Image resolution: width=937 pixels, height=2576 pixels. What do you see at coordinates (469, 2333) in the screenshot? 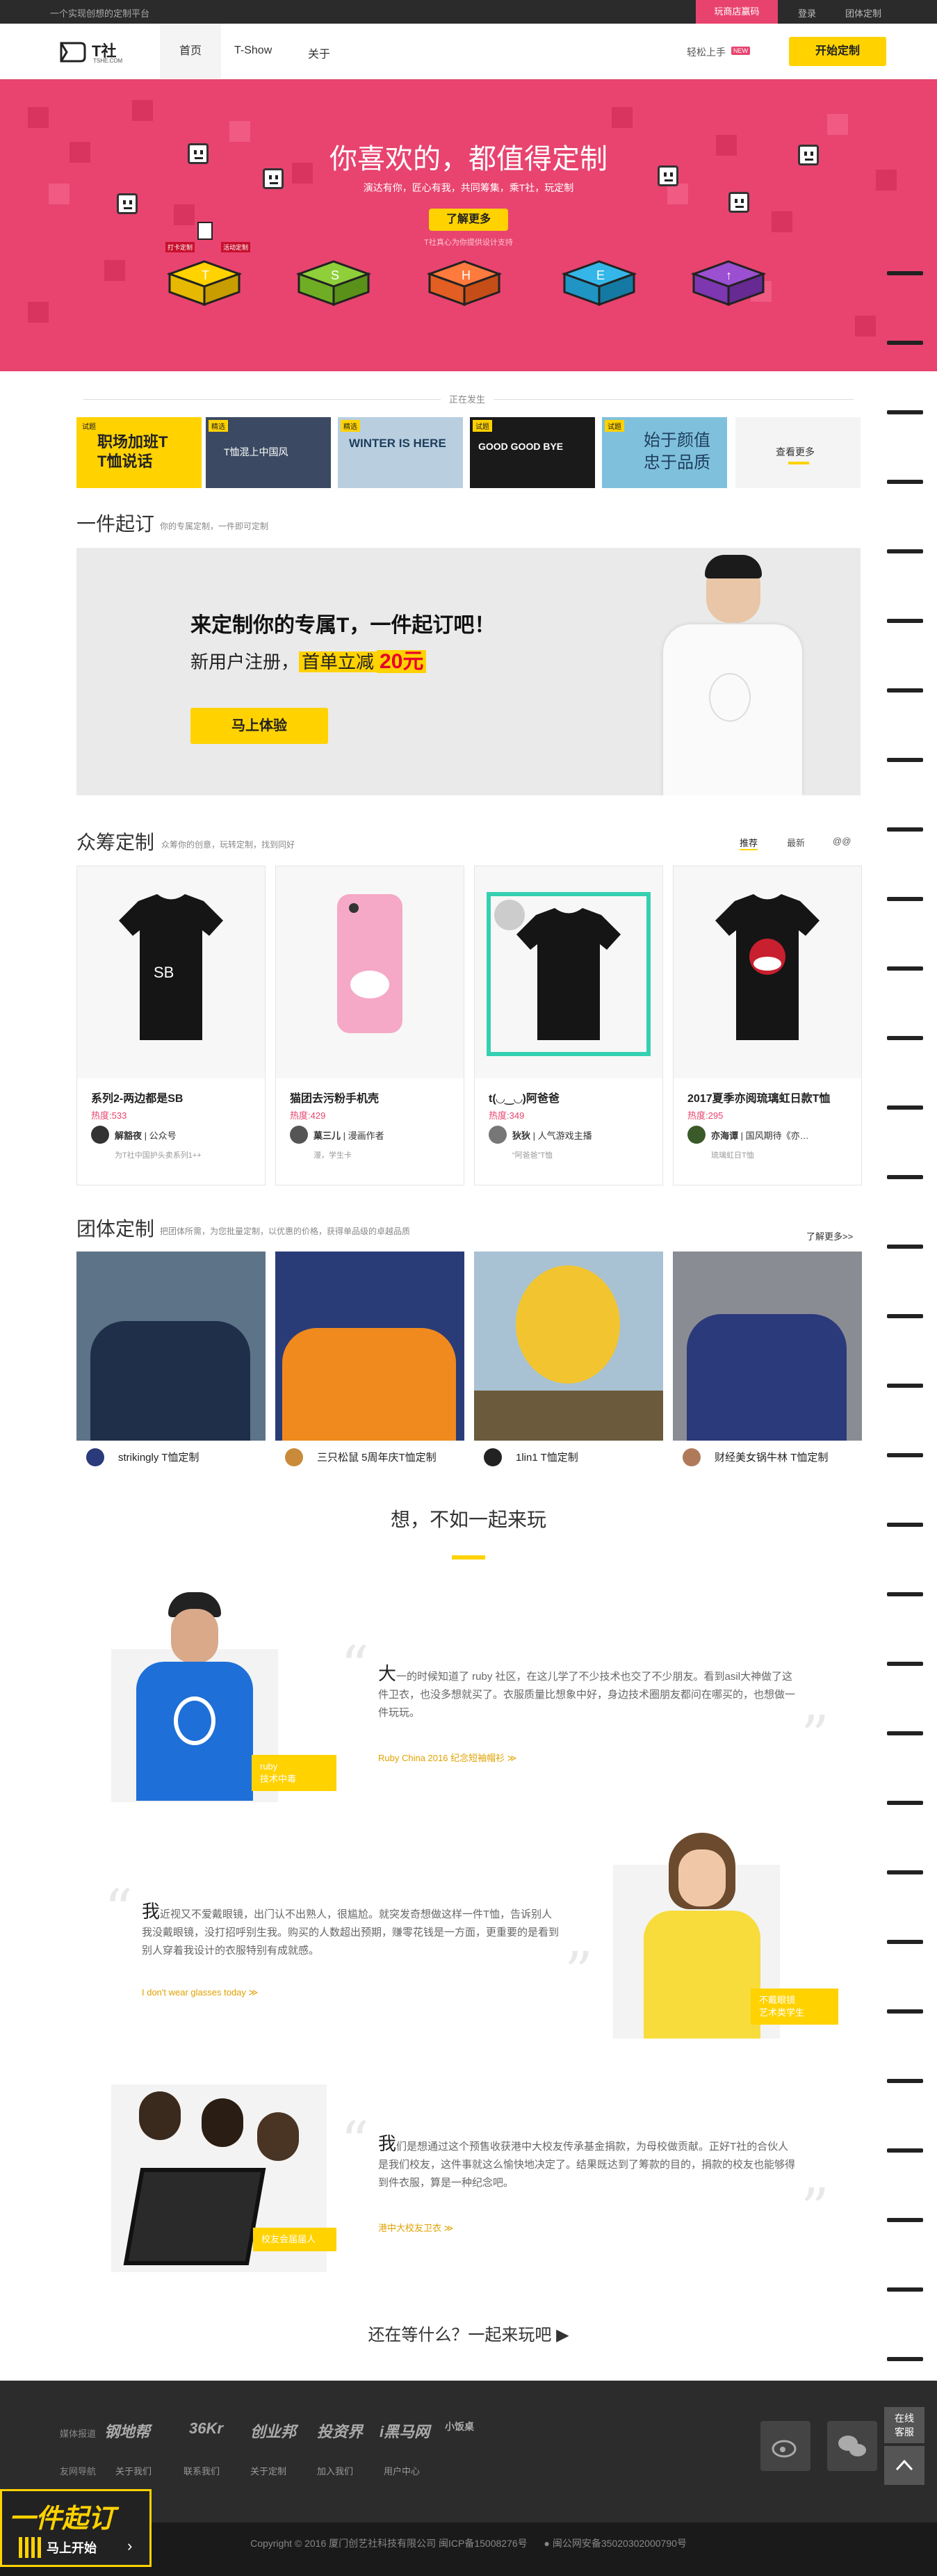
I see `cta-link: 还在等什么？一起来玩吧 ▶` at bounding box center [469, 2333].